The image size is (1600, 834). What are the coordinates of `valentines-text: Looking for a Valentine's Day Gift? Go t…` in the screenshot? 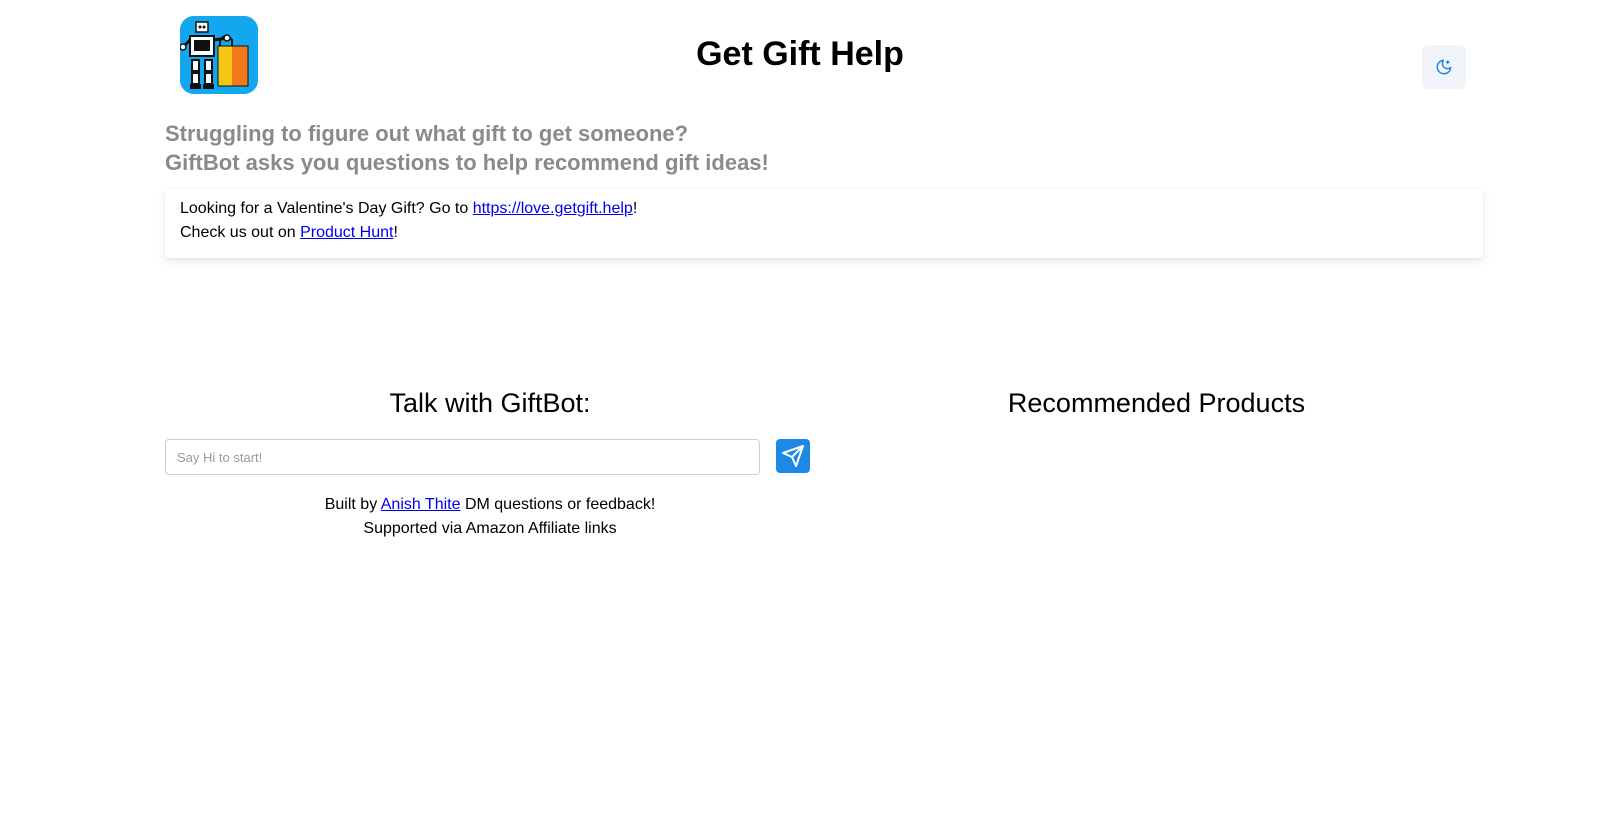 It's located at (326, 208).